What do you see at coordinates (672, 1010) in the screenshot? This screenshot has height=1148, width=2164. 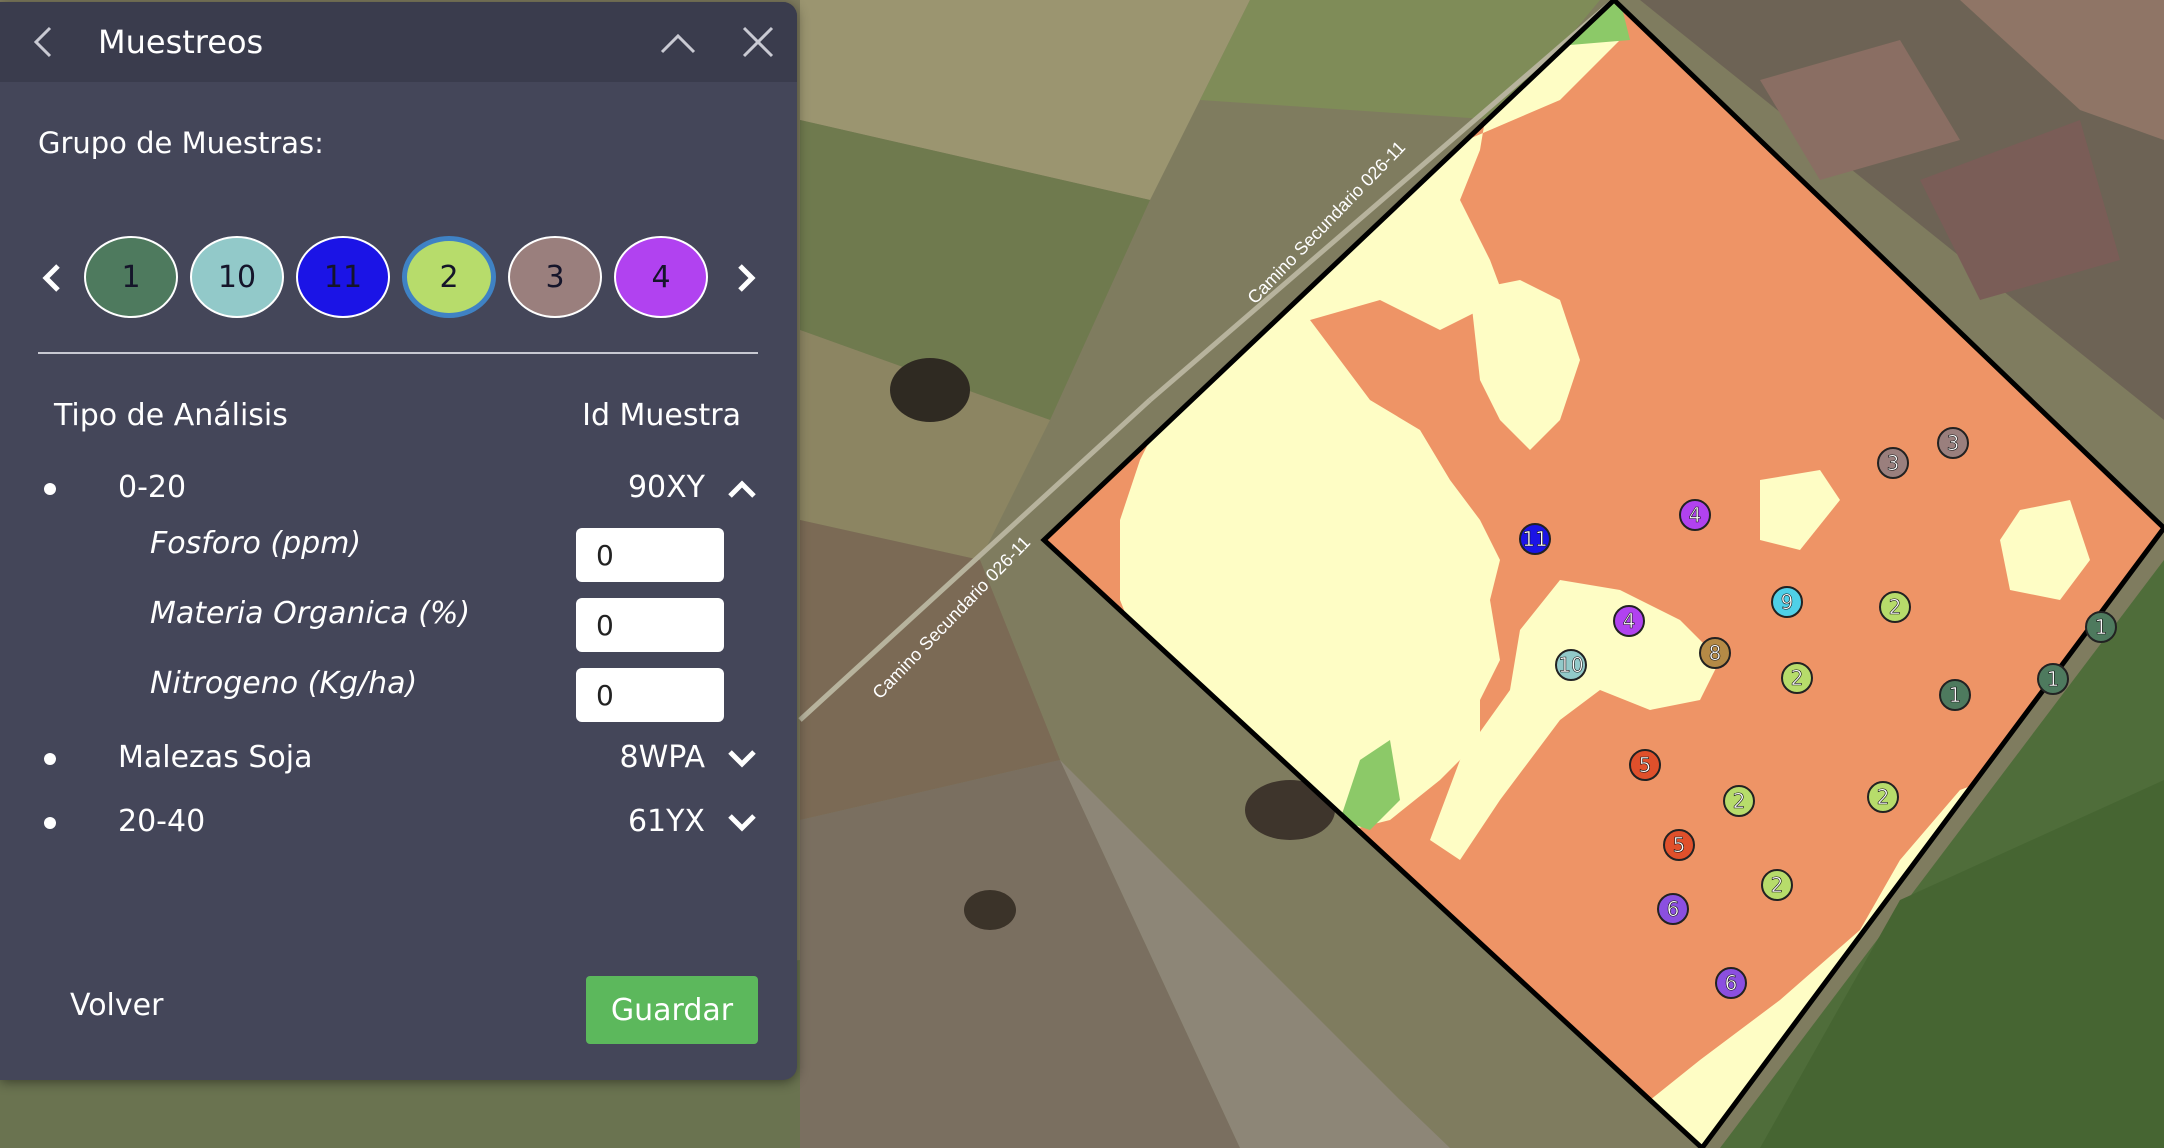 I see `save-button: Guardar` at bounding box center [672, 1010].